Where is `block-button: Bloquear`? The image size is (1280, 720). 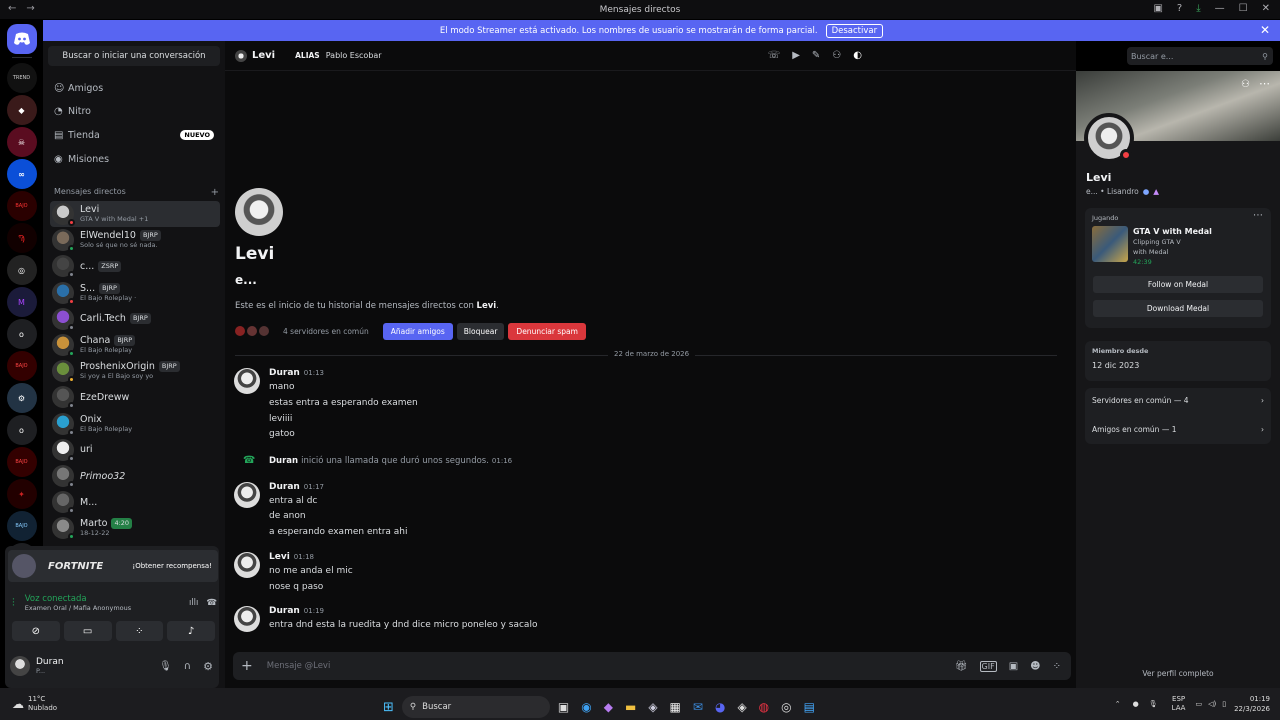 block-button: Bloquear is located at coordinates (480, 331).